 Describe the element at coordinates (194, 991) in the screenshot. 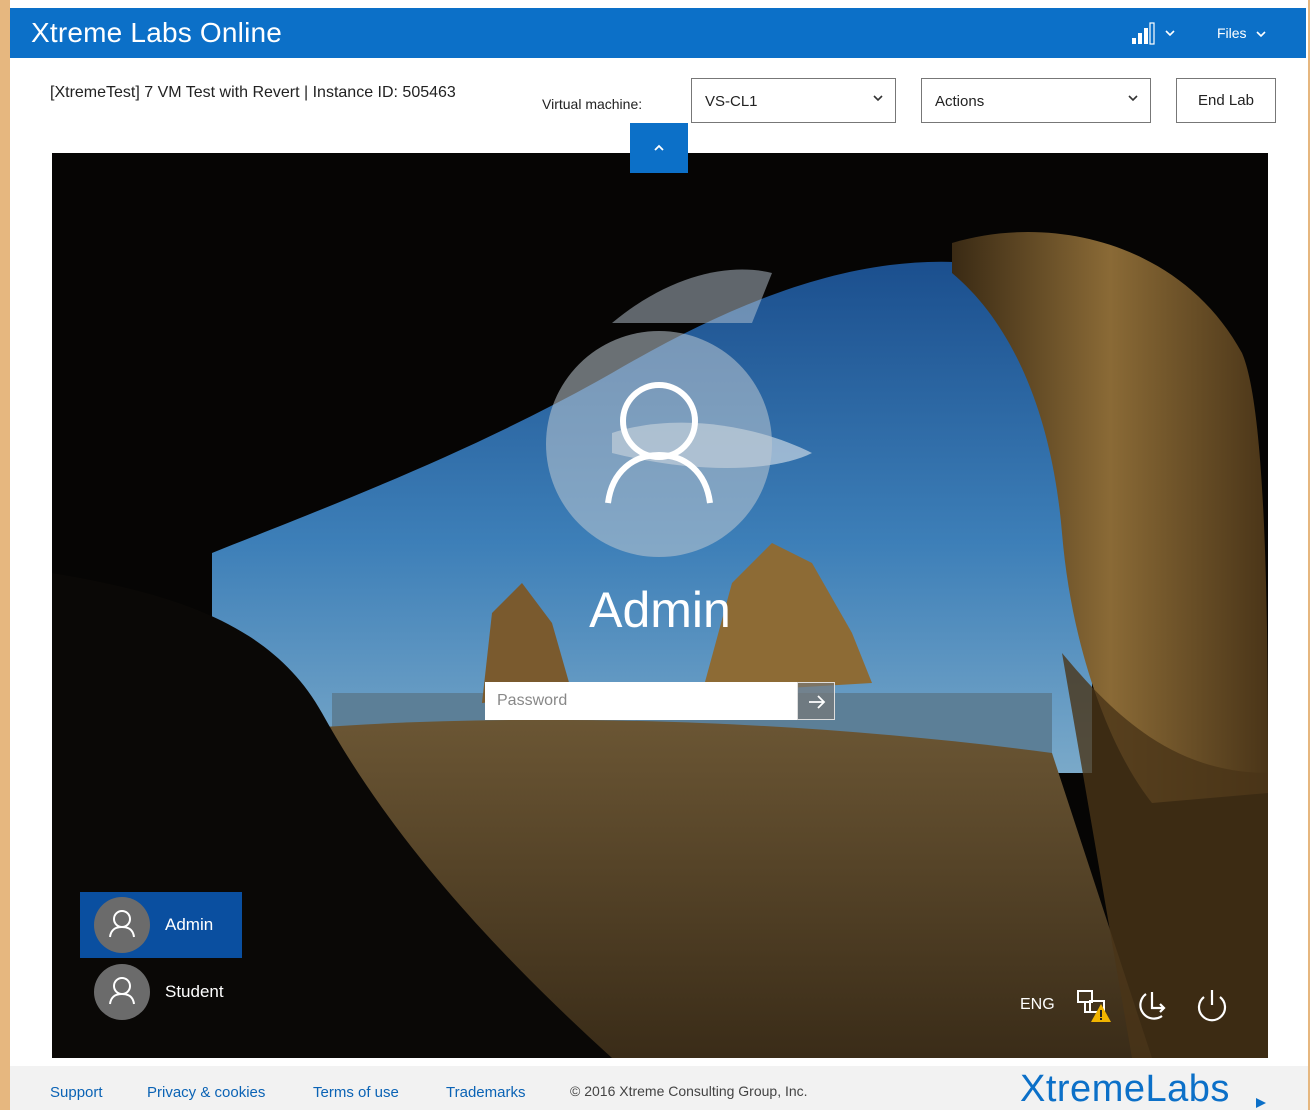

I see `user-tile-label: Student` at that location.